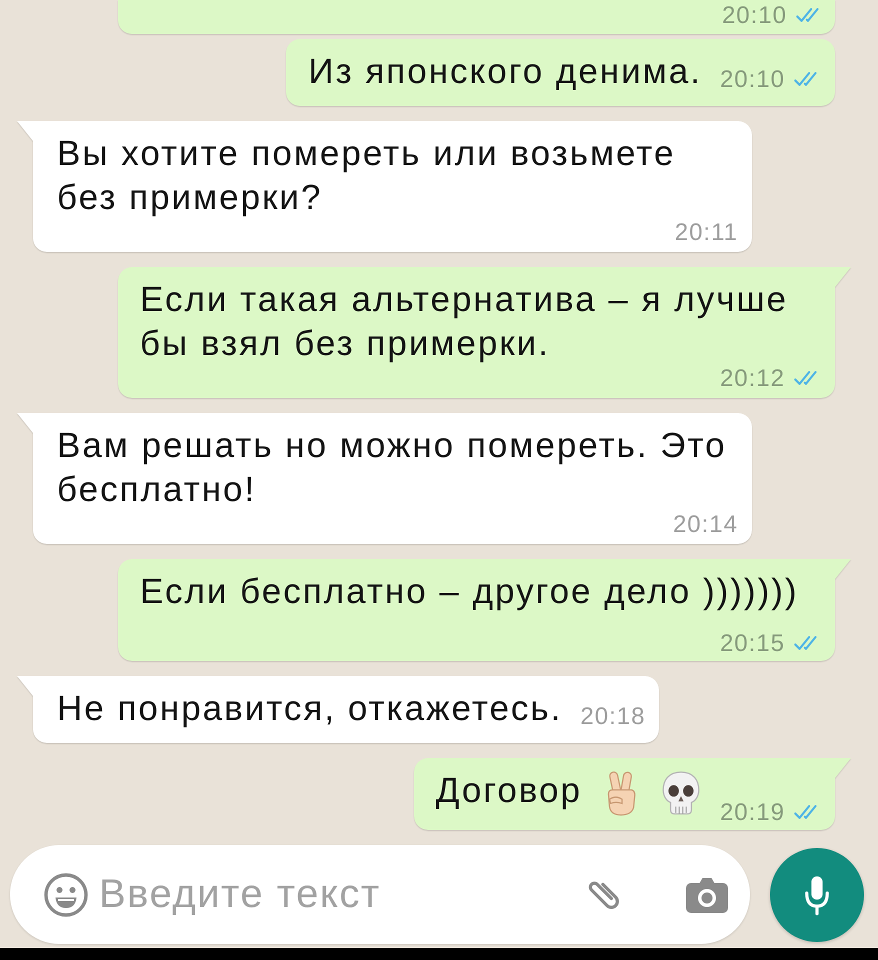  What do you see at coordinates (817, 895) in the screenshot?
I see `microphone-icon` at bounding box center [817, 895].